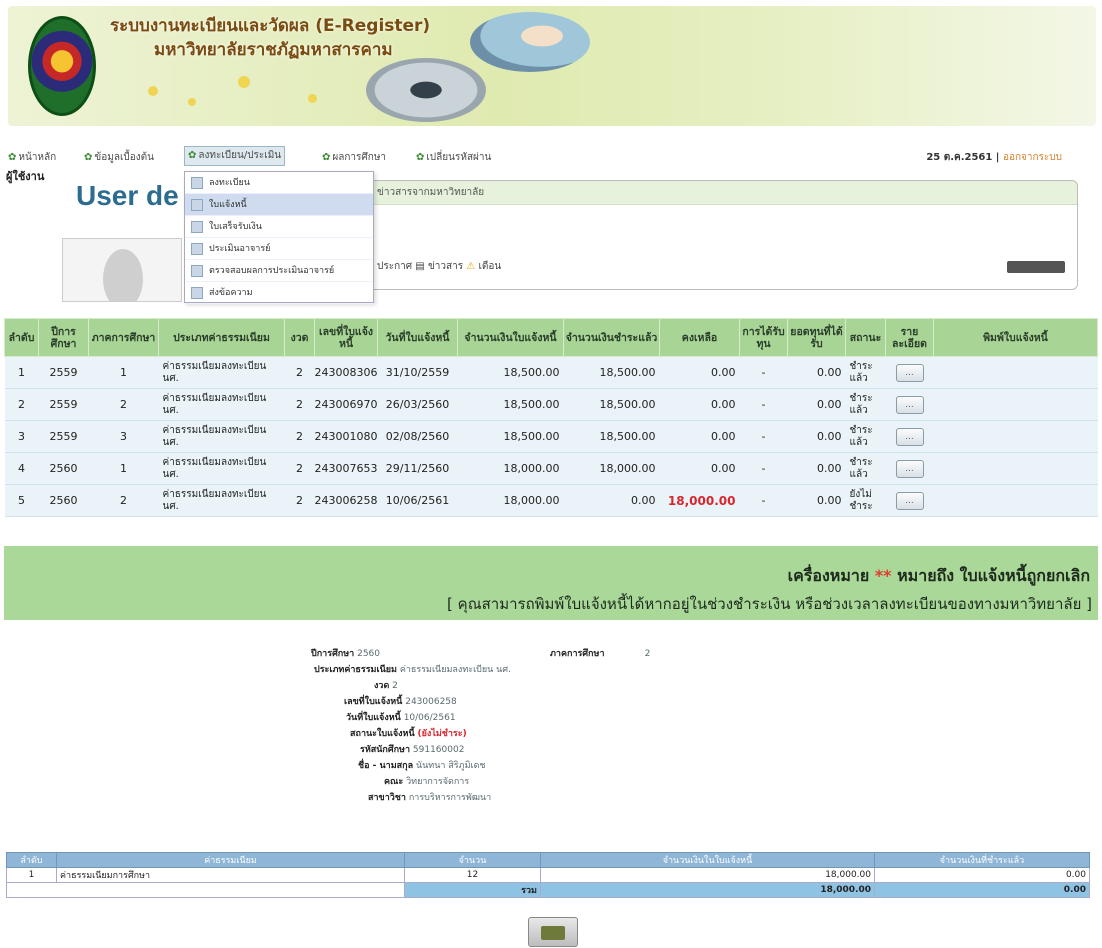 This screenshot has height=948, width=1102. Describe the element at coordinates (279, 183) in the screenshot. I see `dropdown-item-register: ลงทะเบียน` at that location.